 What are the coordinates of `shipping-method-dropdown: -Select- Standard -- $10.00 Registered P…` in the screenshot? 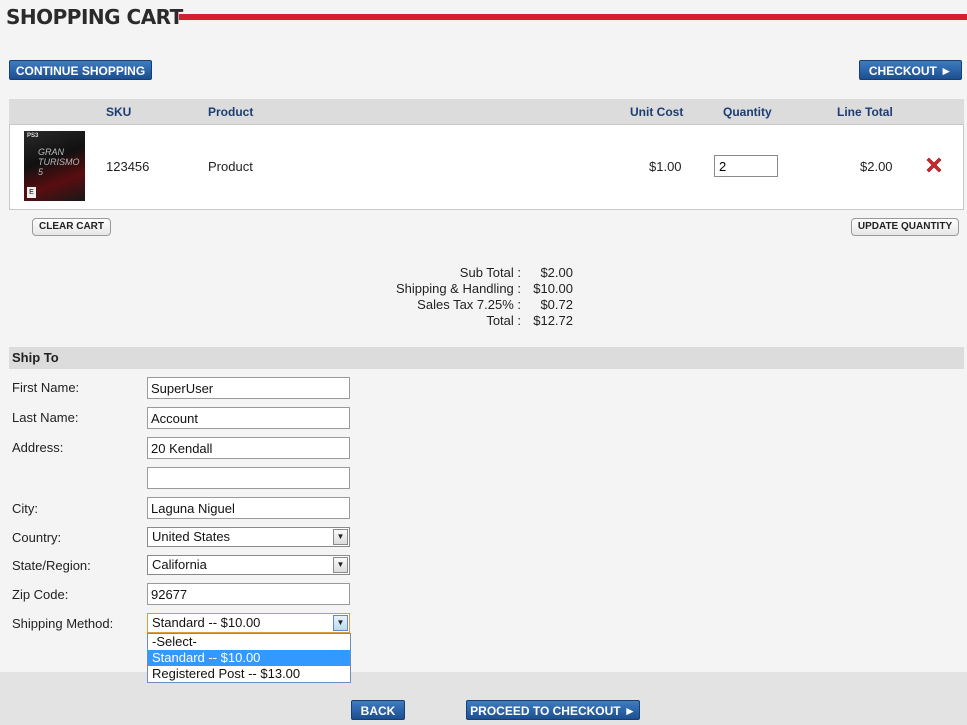 It's located at (249, 658).